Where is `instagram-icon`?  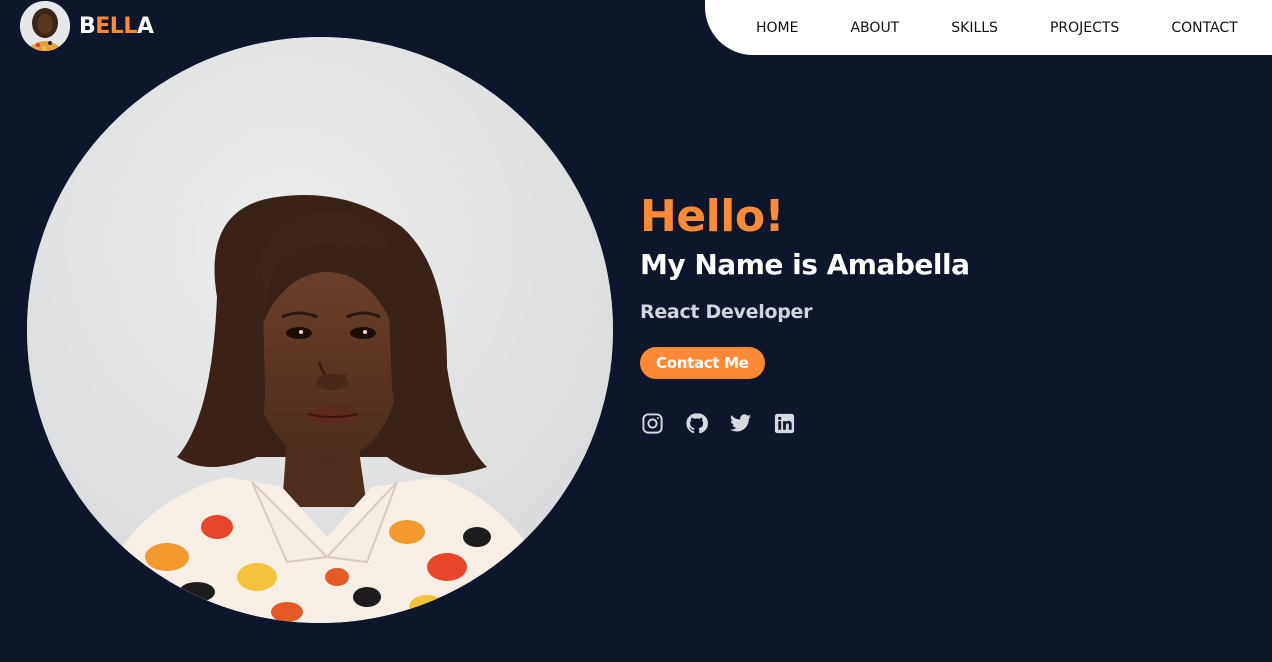
instagram-icon is located at coordinates (652, 423).